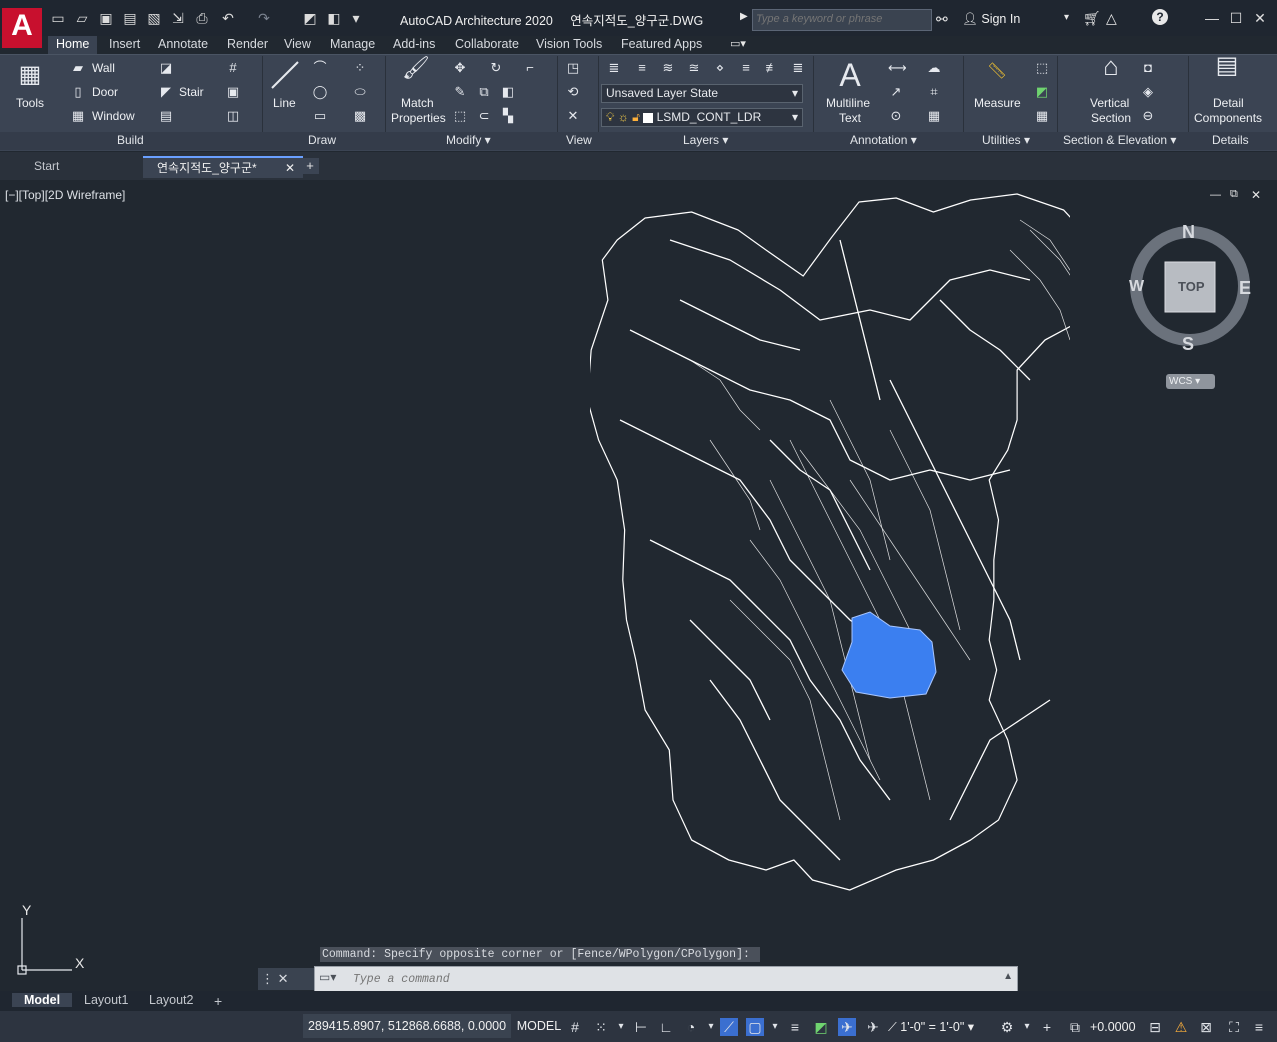 The image size is (1277, 1042). Describe the element at coordinates (1092, 18) in the screenshot. I see `autodesk-app-store-icon: 🛒︎` at that location.